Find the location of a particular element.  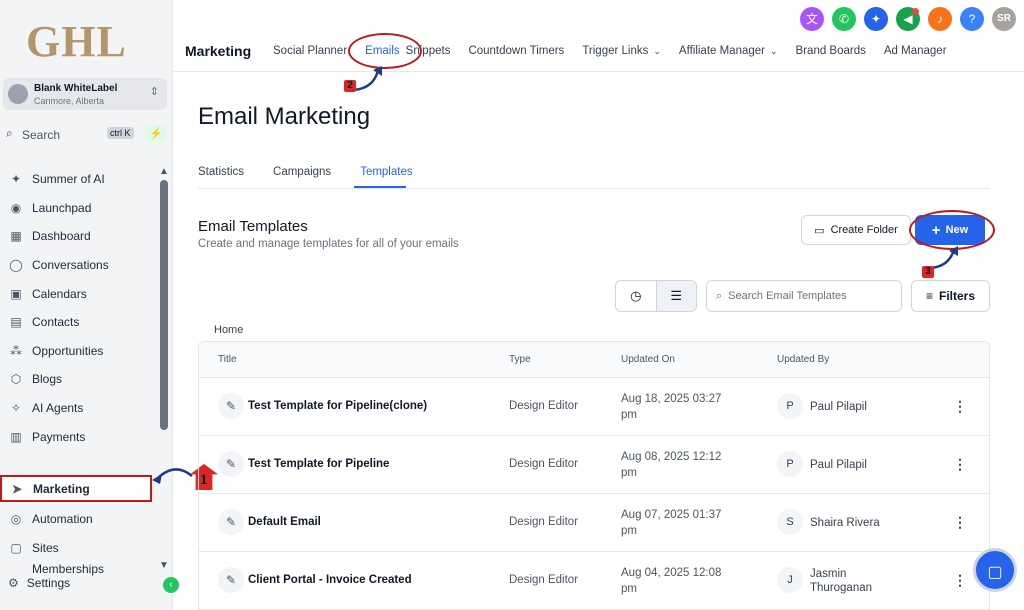

tab-templates: Templates is located at coordinates (386, 172).